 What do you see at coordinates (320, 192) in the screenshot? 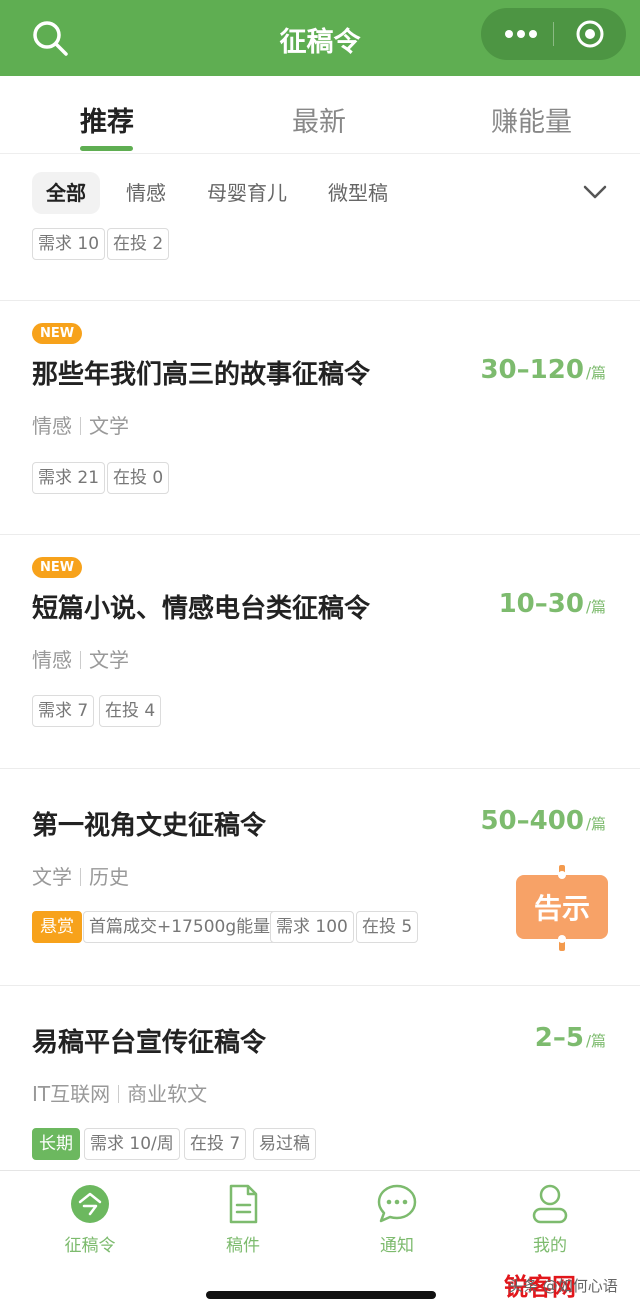
I see `category-filter-bar: 全部 情感 母婴育儿 微型稿` at bounding box center [320, 192].